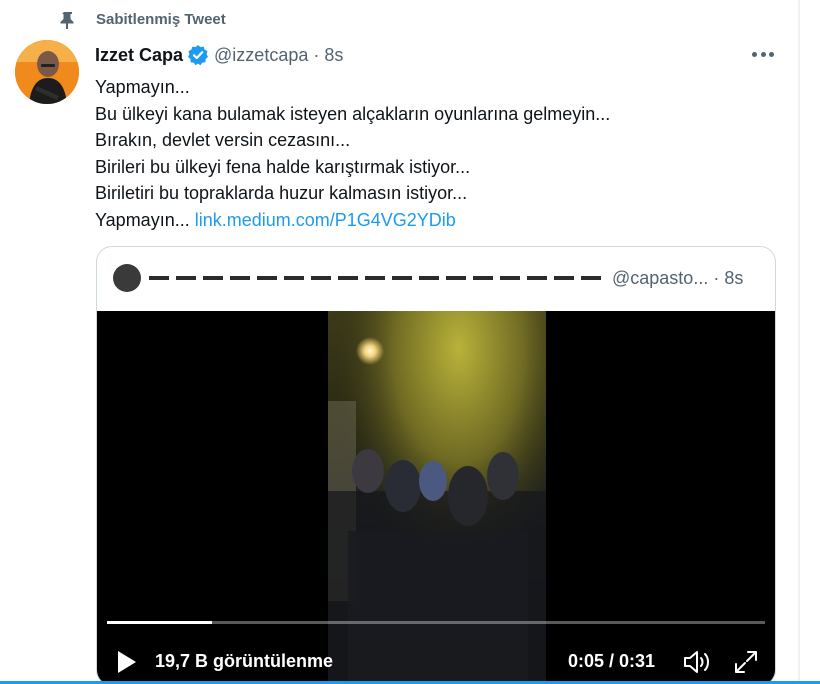 This screenshot has width=820, height=684. What do you see at coordinates (261, 55) in the screenshot?
I see `author-handle: @izzetcapa` at bounding box center [261, 55].